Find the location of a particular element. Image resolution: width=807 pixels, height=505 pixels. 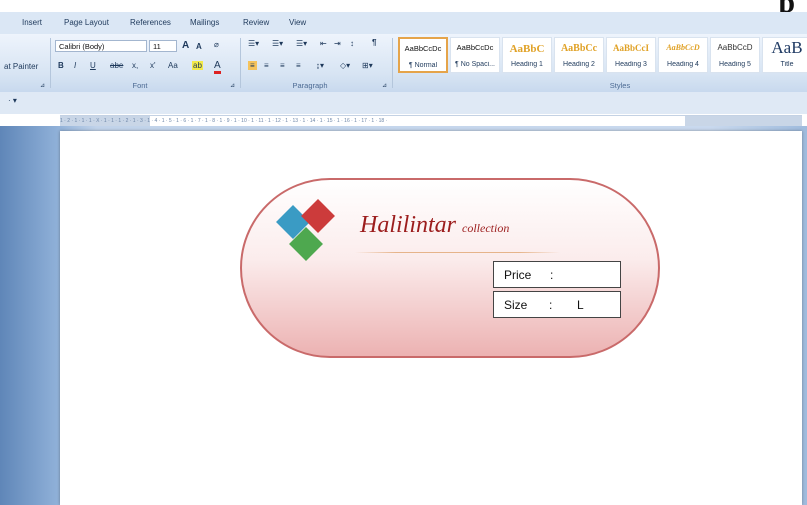

font-group-label: Font is located at coordinates (140, 85).